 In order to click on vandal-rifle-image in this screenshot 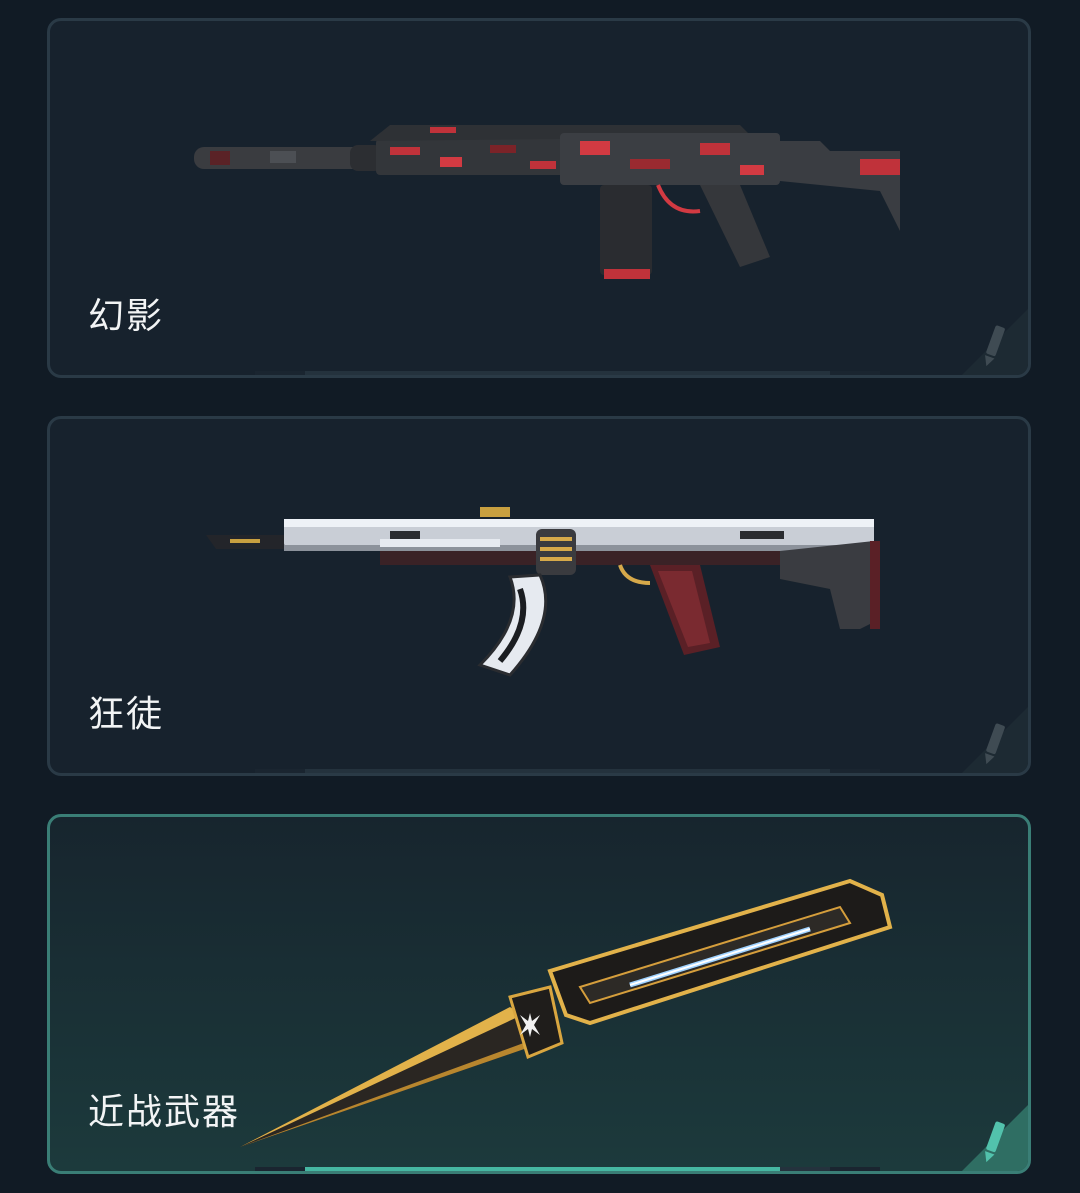, I will do `click(543, 592)`.